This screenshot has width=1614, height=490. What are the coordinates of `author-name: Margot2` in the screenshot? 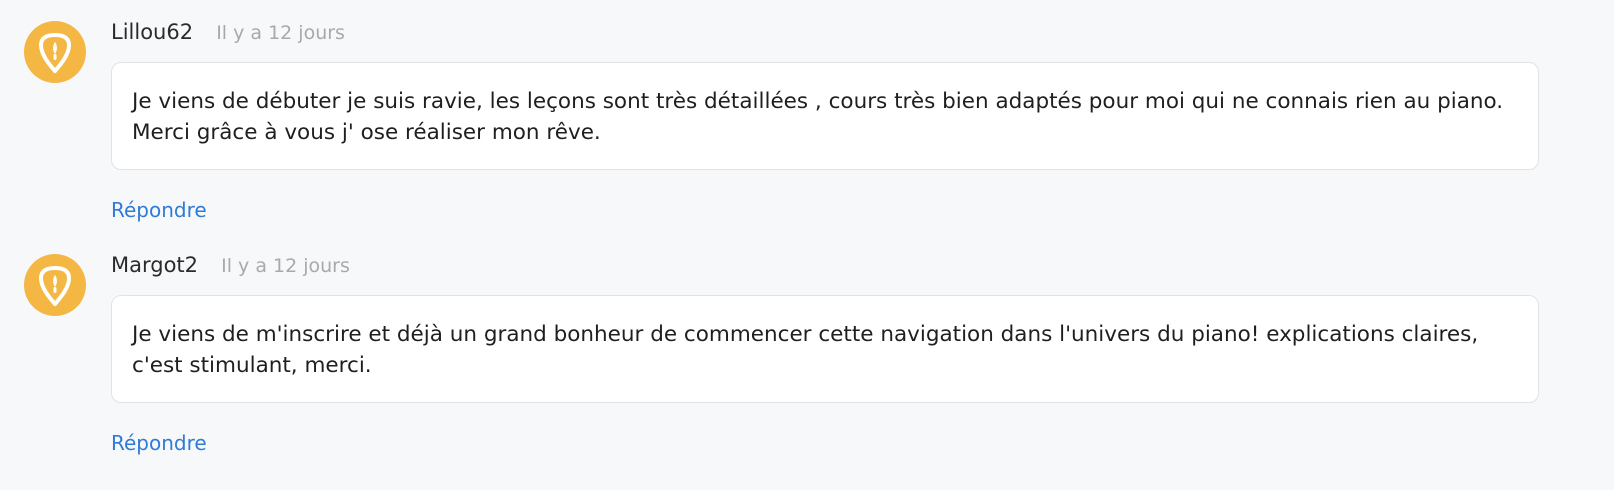 It's located at (154, 265).